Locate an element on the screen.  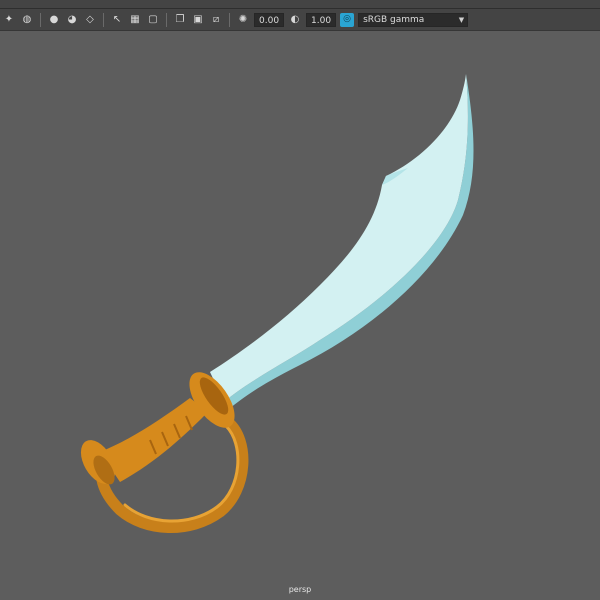
frame-icon: ▢ is located at coordinates (153, 20).